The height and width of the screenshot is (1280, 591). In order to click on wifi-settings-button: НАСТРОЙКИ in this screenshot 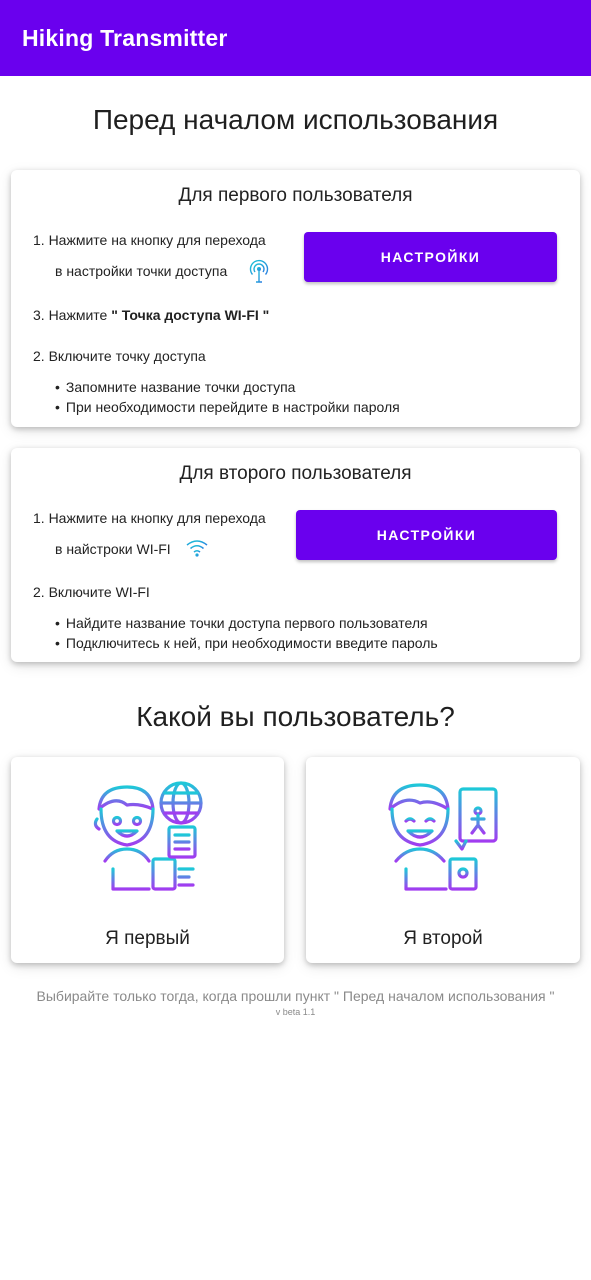, I will do `click(426, 535)`.